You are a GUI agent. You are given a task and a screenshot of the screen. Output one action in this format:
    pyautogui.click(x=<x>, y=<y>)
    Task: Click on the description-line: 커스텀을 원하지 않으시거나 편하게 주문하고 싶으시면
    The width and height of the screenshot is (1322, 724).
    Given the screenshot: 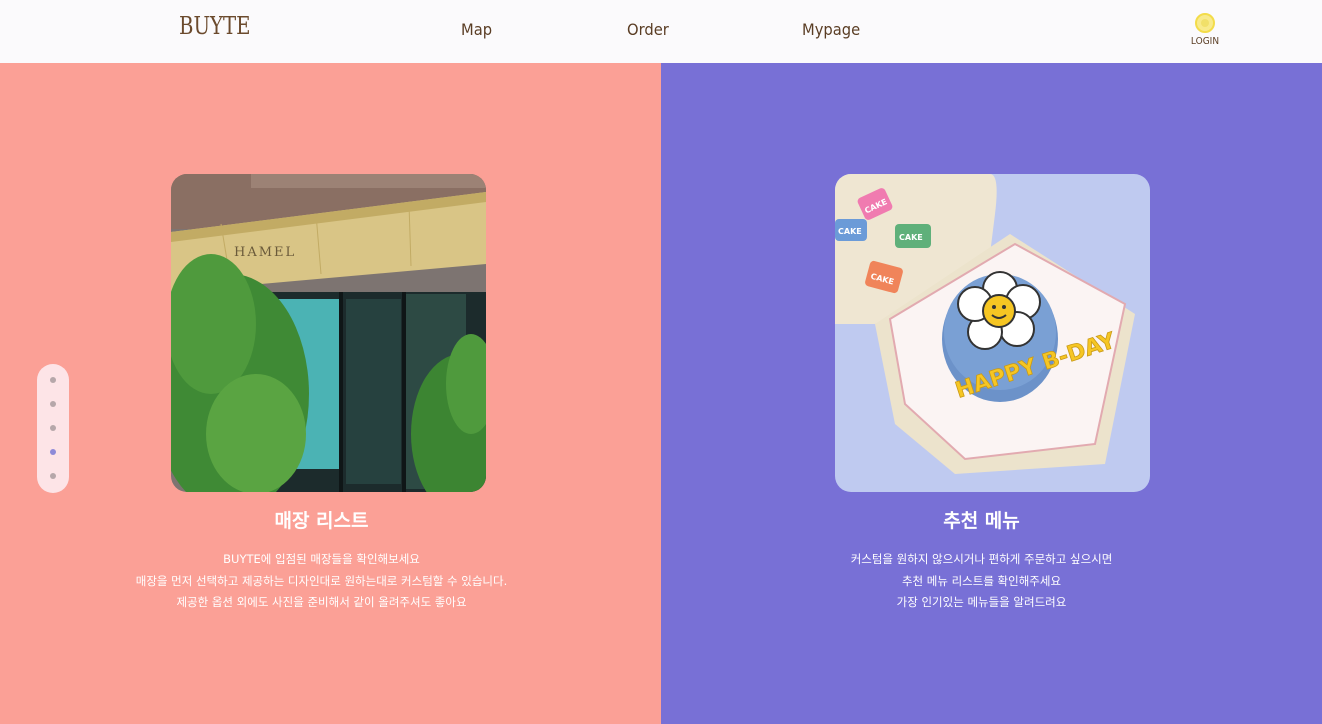 What is the action you would take?
    pyautogui.click(x=981, y=559)
    